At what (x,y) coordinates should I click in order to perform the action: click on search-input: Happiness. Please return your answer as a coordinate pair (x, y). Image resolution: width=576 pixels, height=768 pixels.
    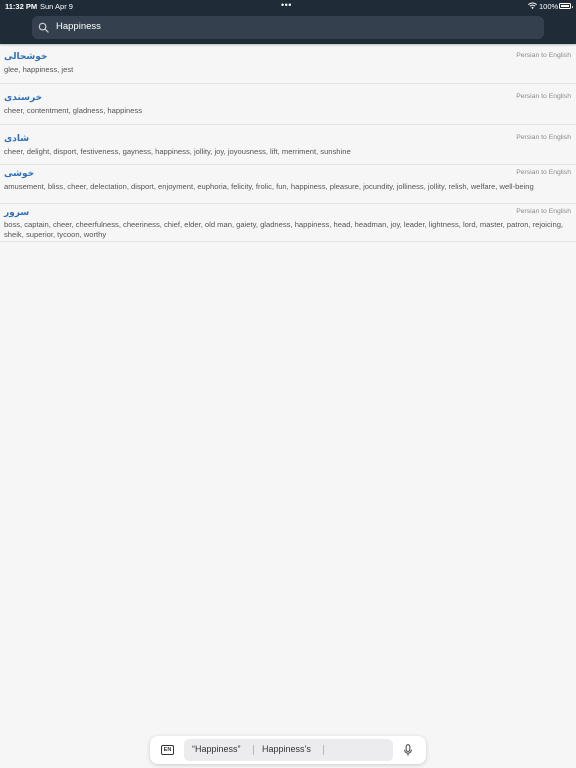
    Looking at the image, I should click on (78, 26).